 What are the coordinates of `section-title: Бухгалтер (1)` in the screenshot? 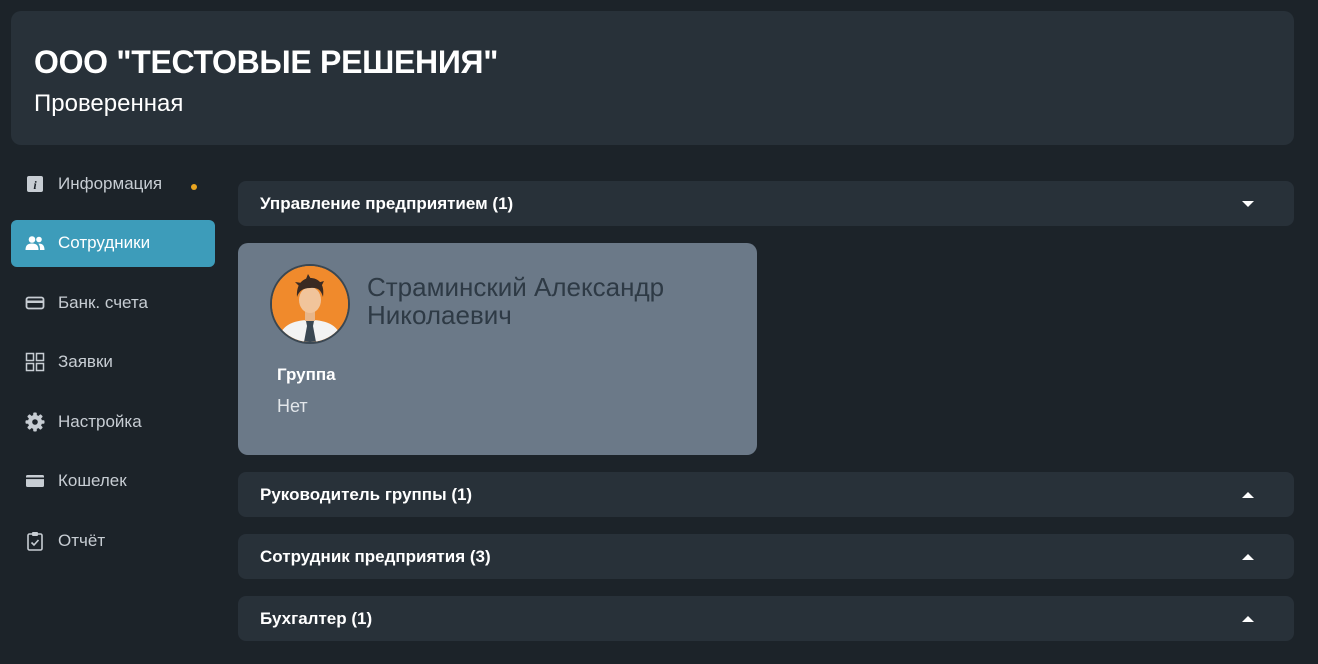 It's located at (316, 618).